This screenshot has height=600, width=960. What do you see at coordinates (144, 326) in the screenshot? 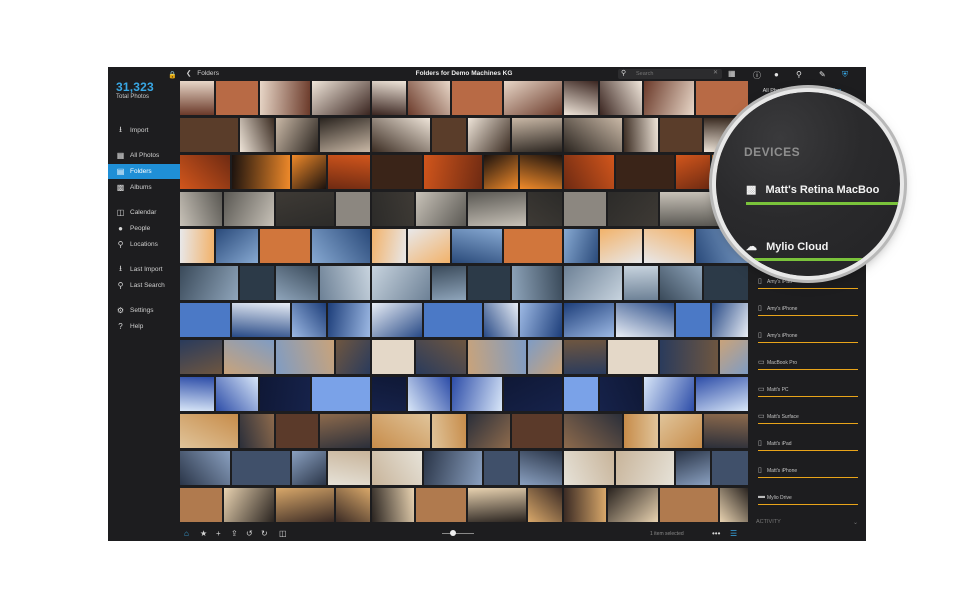
I see `sidebar-item-help: ? Help` at bounding box center [144, 326].